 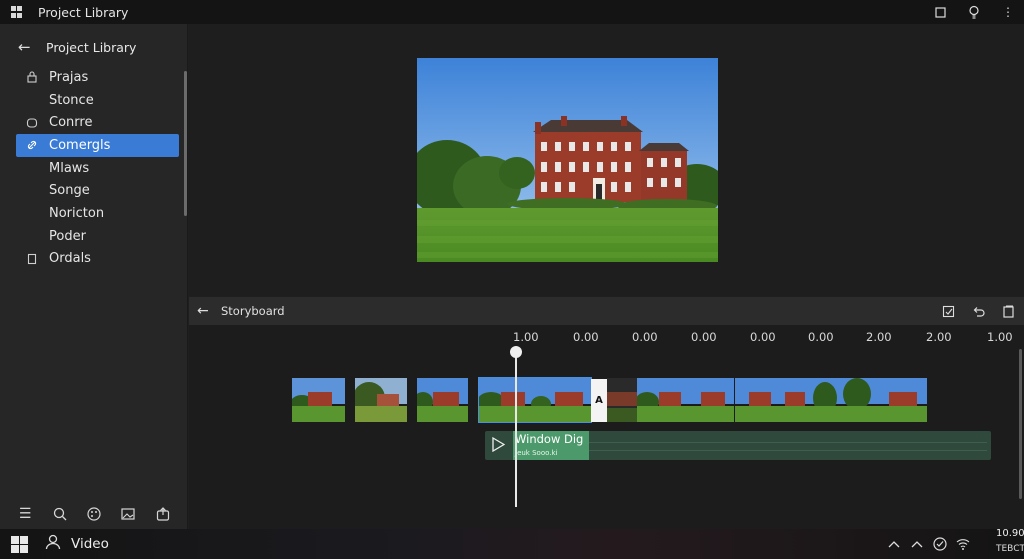 I want to click on video-preview, so click(x=567, y=160).